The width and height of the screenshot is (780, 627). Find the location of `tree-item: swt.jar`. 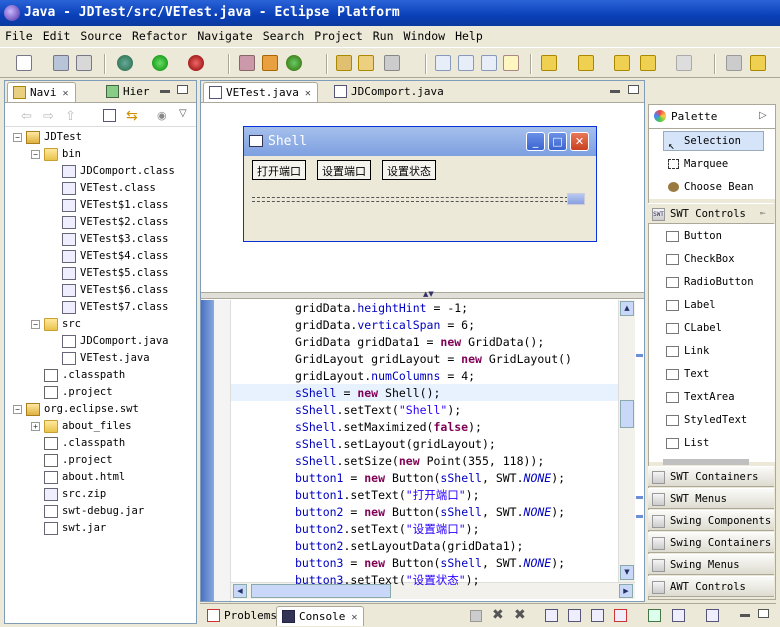

tree-item: swt.jar is located at coordinates (68, 528).